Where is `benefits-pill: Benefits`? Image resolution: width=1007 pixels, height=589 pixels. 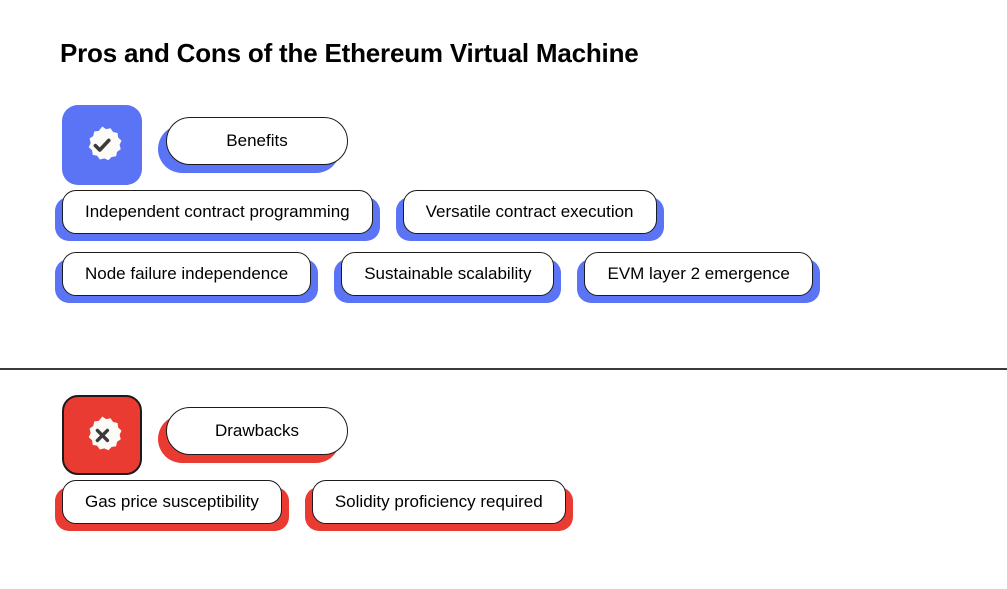
benefits-pill: Benefits is located at coordinates (253, 145).